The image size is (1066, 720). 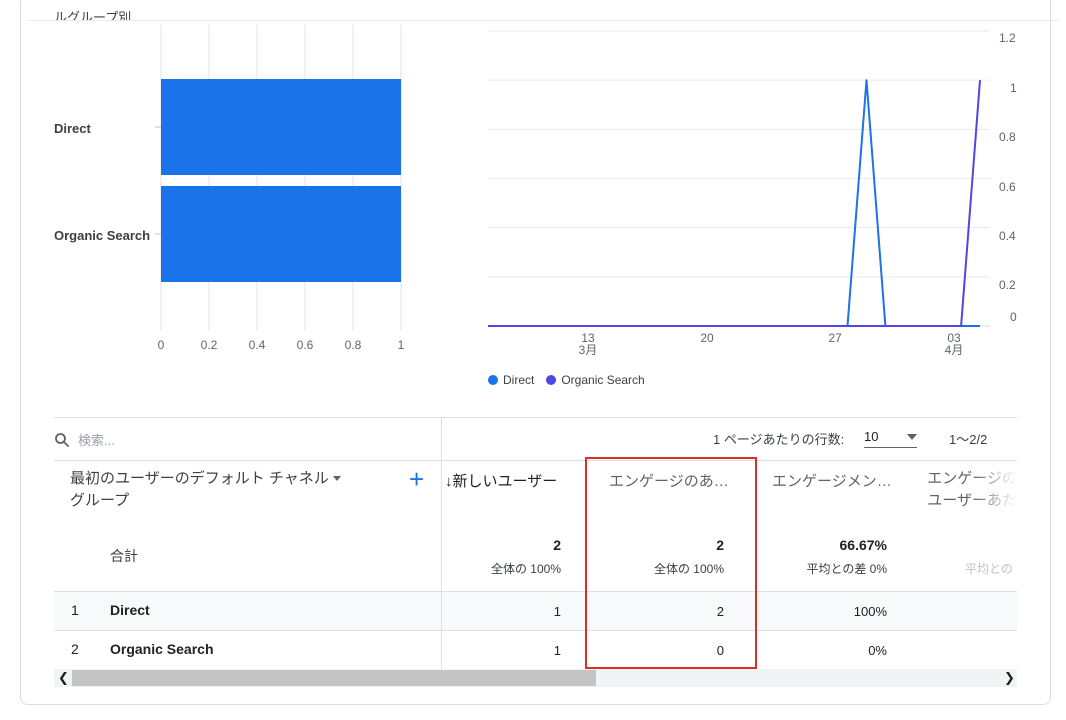 I want to click on total-engagement-rate-diff: 平均との差 0%, so click(x=846, y=569).